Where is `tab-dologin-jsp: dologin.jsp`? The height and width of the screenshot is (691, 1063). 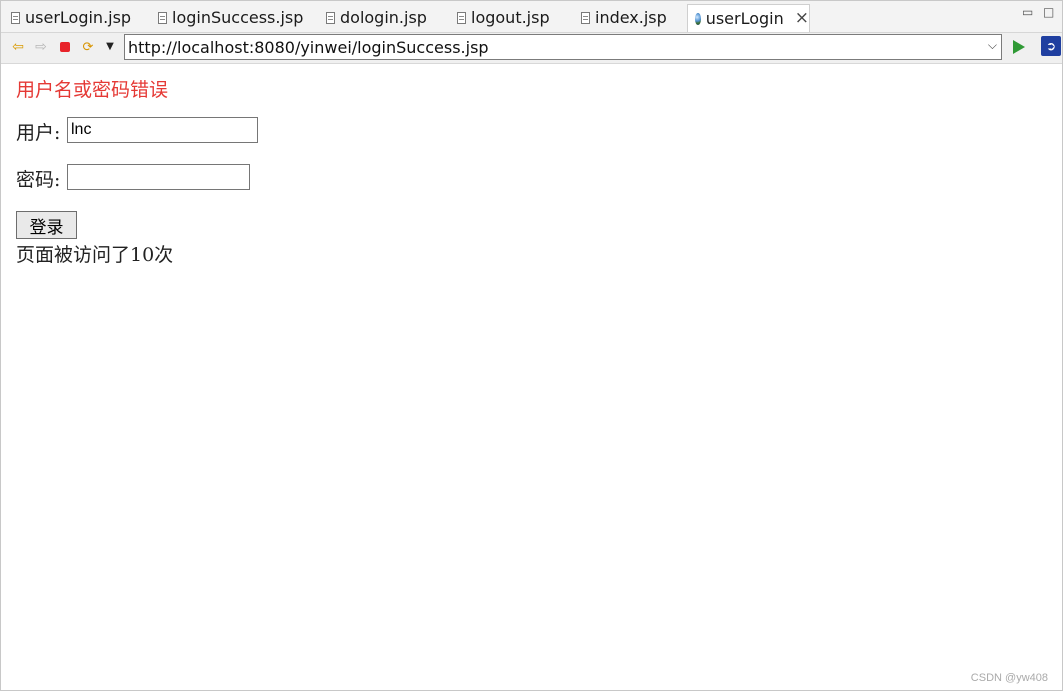
tab-dologin-jsp: dologin.jsp is located at coordinates (380, 17).